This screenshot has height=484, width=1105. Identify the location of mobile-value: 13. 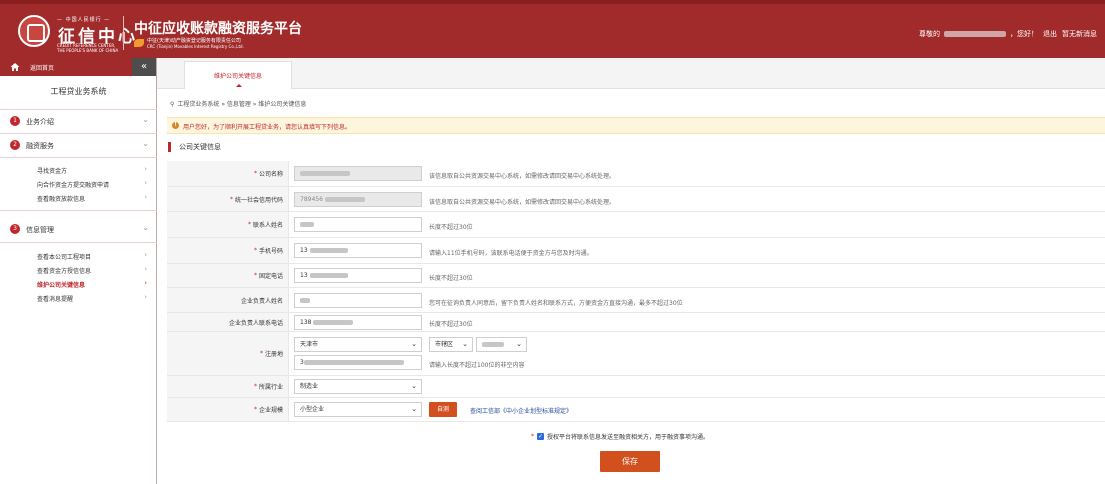
(304, 250).